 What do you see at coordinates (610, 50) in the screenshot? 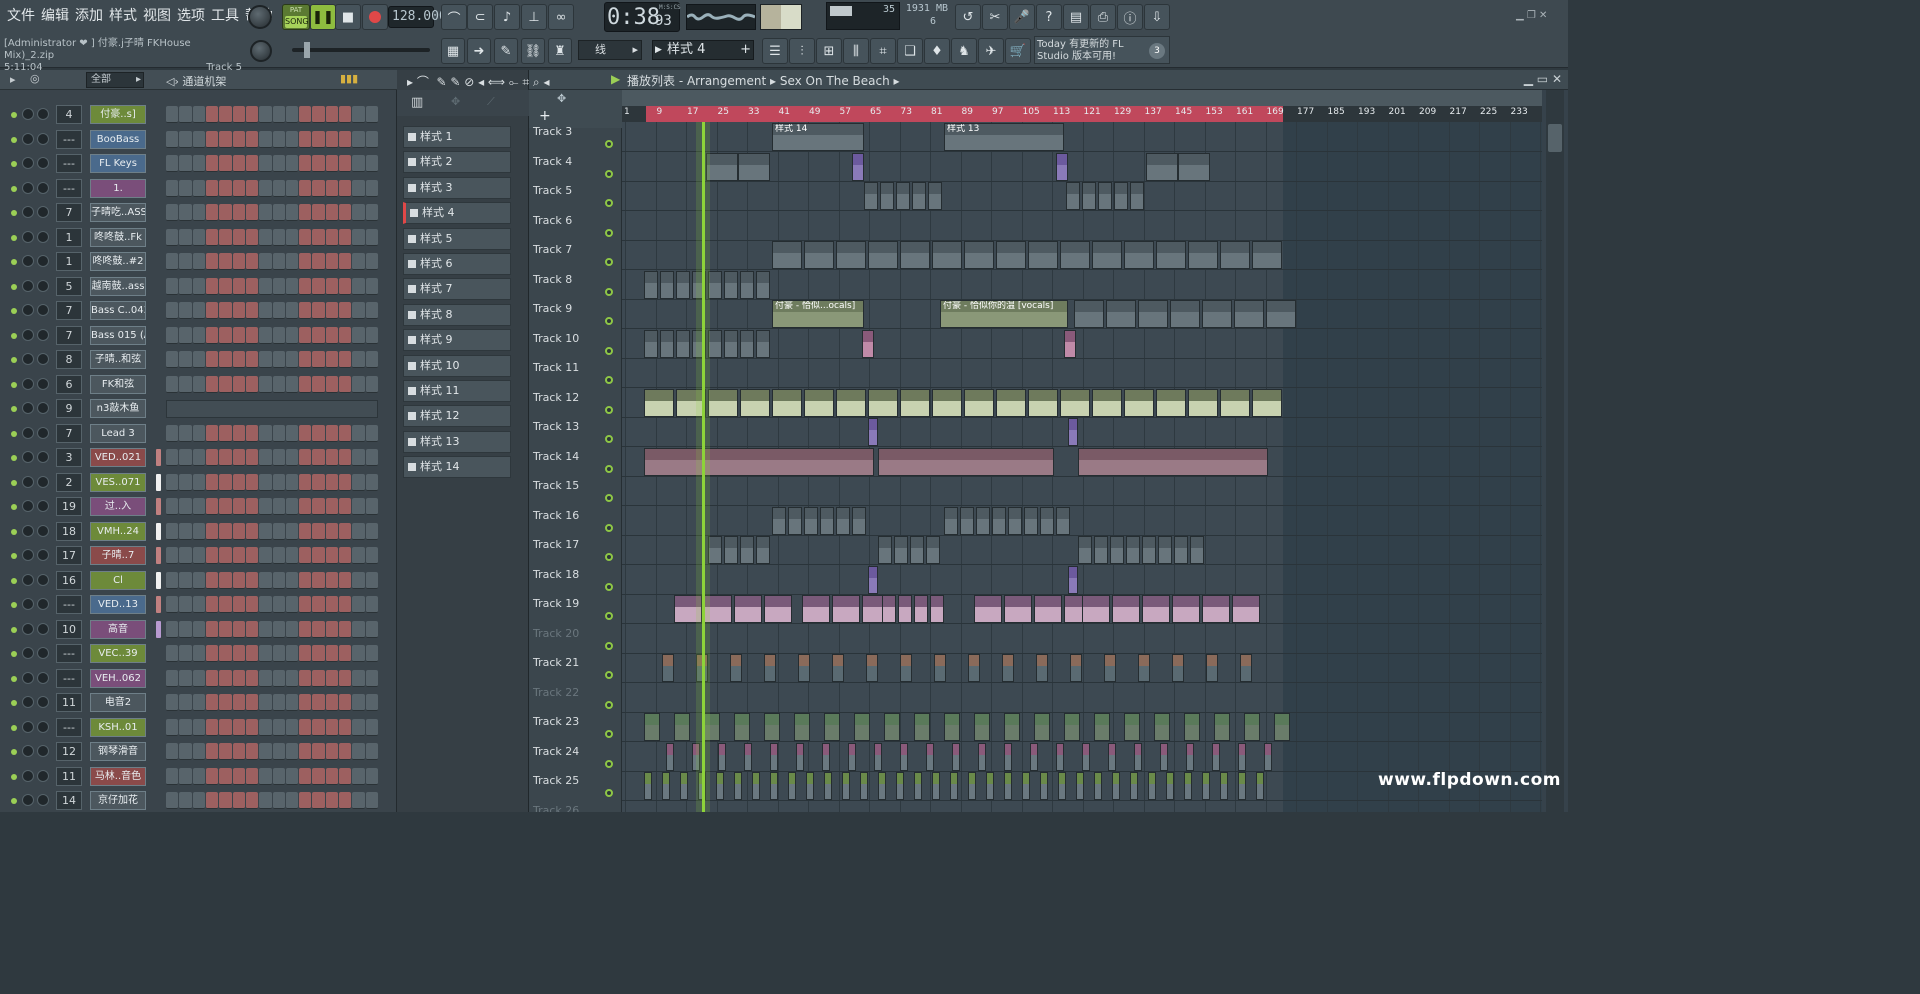
I see `snap-select: 线 ▸` at bounding box center [610, 50].